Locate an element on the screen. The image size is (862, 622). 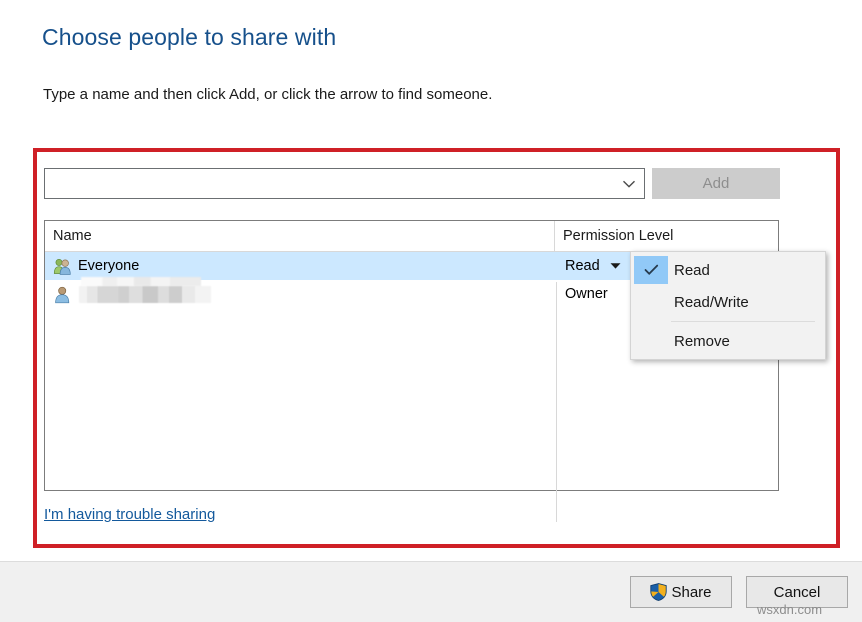
permission-level-menu: Read Read/Write Remove is located at coordinates (728, 305).